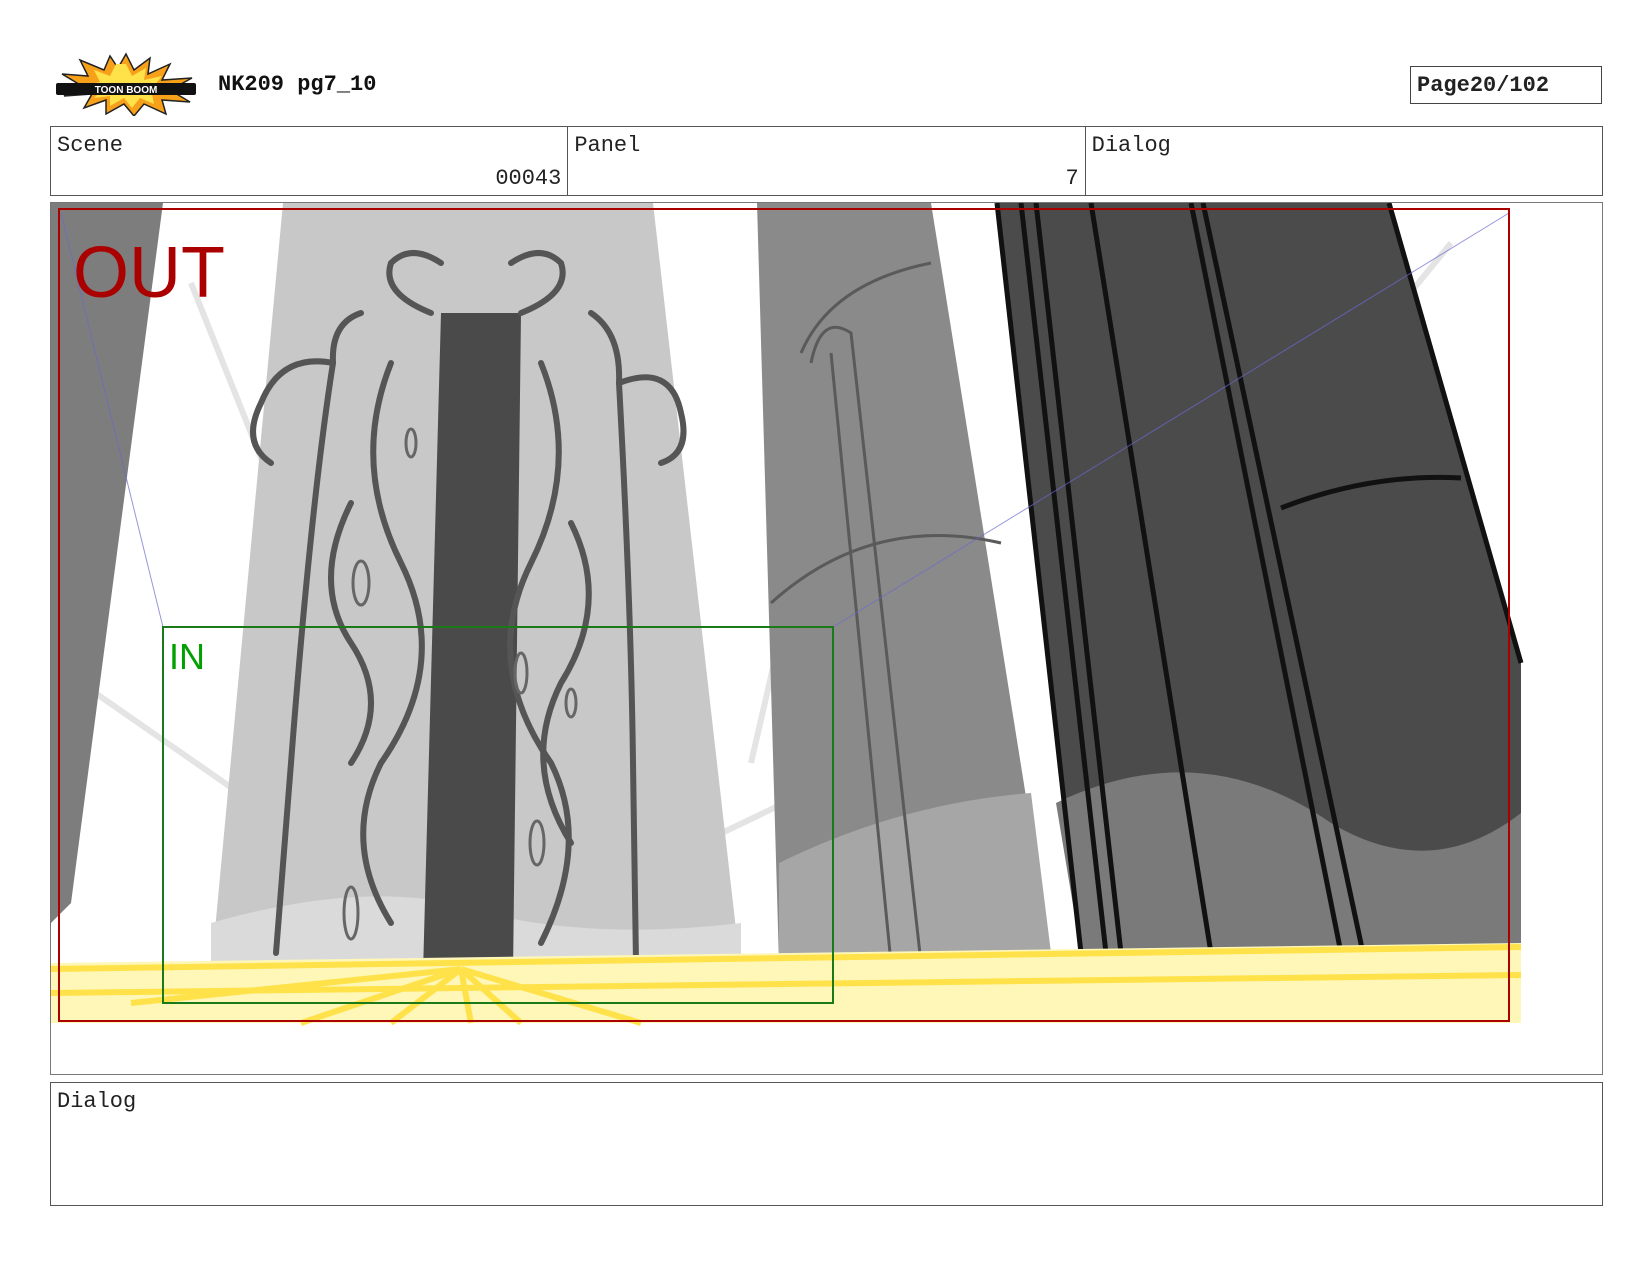  What do you see at coordinates (1344, 161) in the screenshot?
I see `dialog-cell: Dialog` at bounding box center [1344, 161].